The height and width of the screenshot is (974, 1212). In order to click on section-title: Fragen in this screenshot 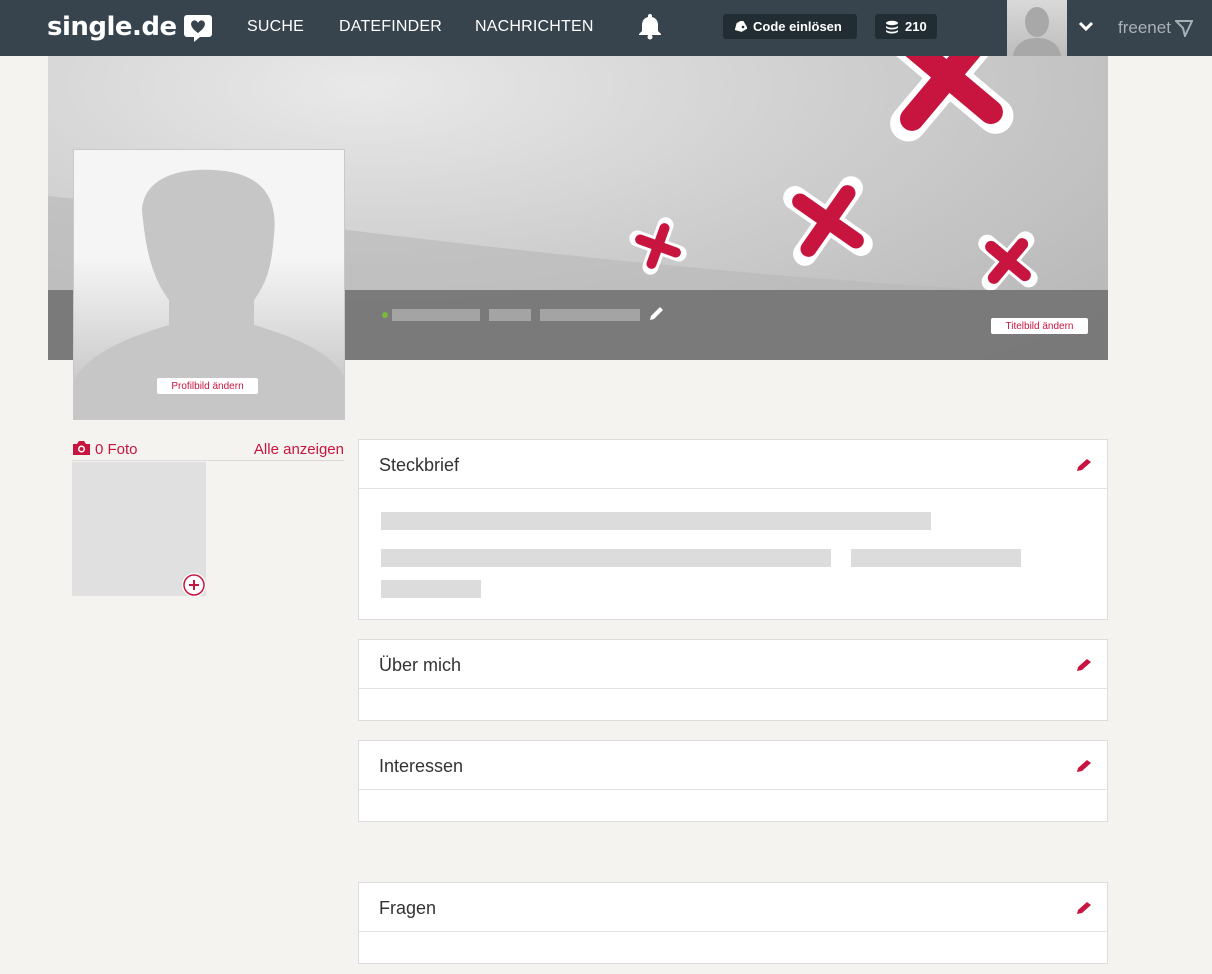, I will do `click(408, 908)`.